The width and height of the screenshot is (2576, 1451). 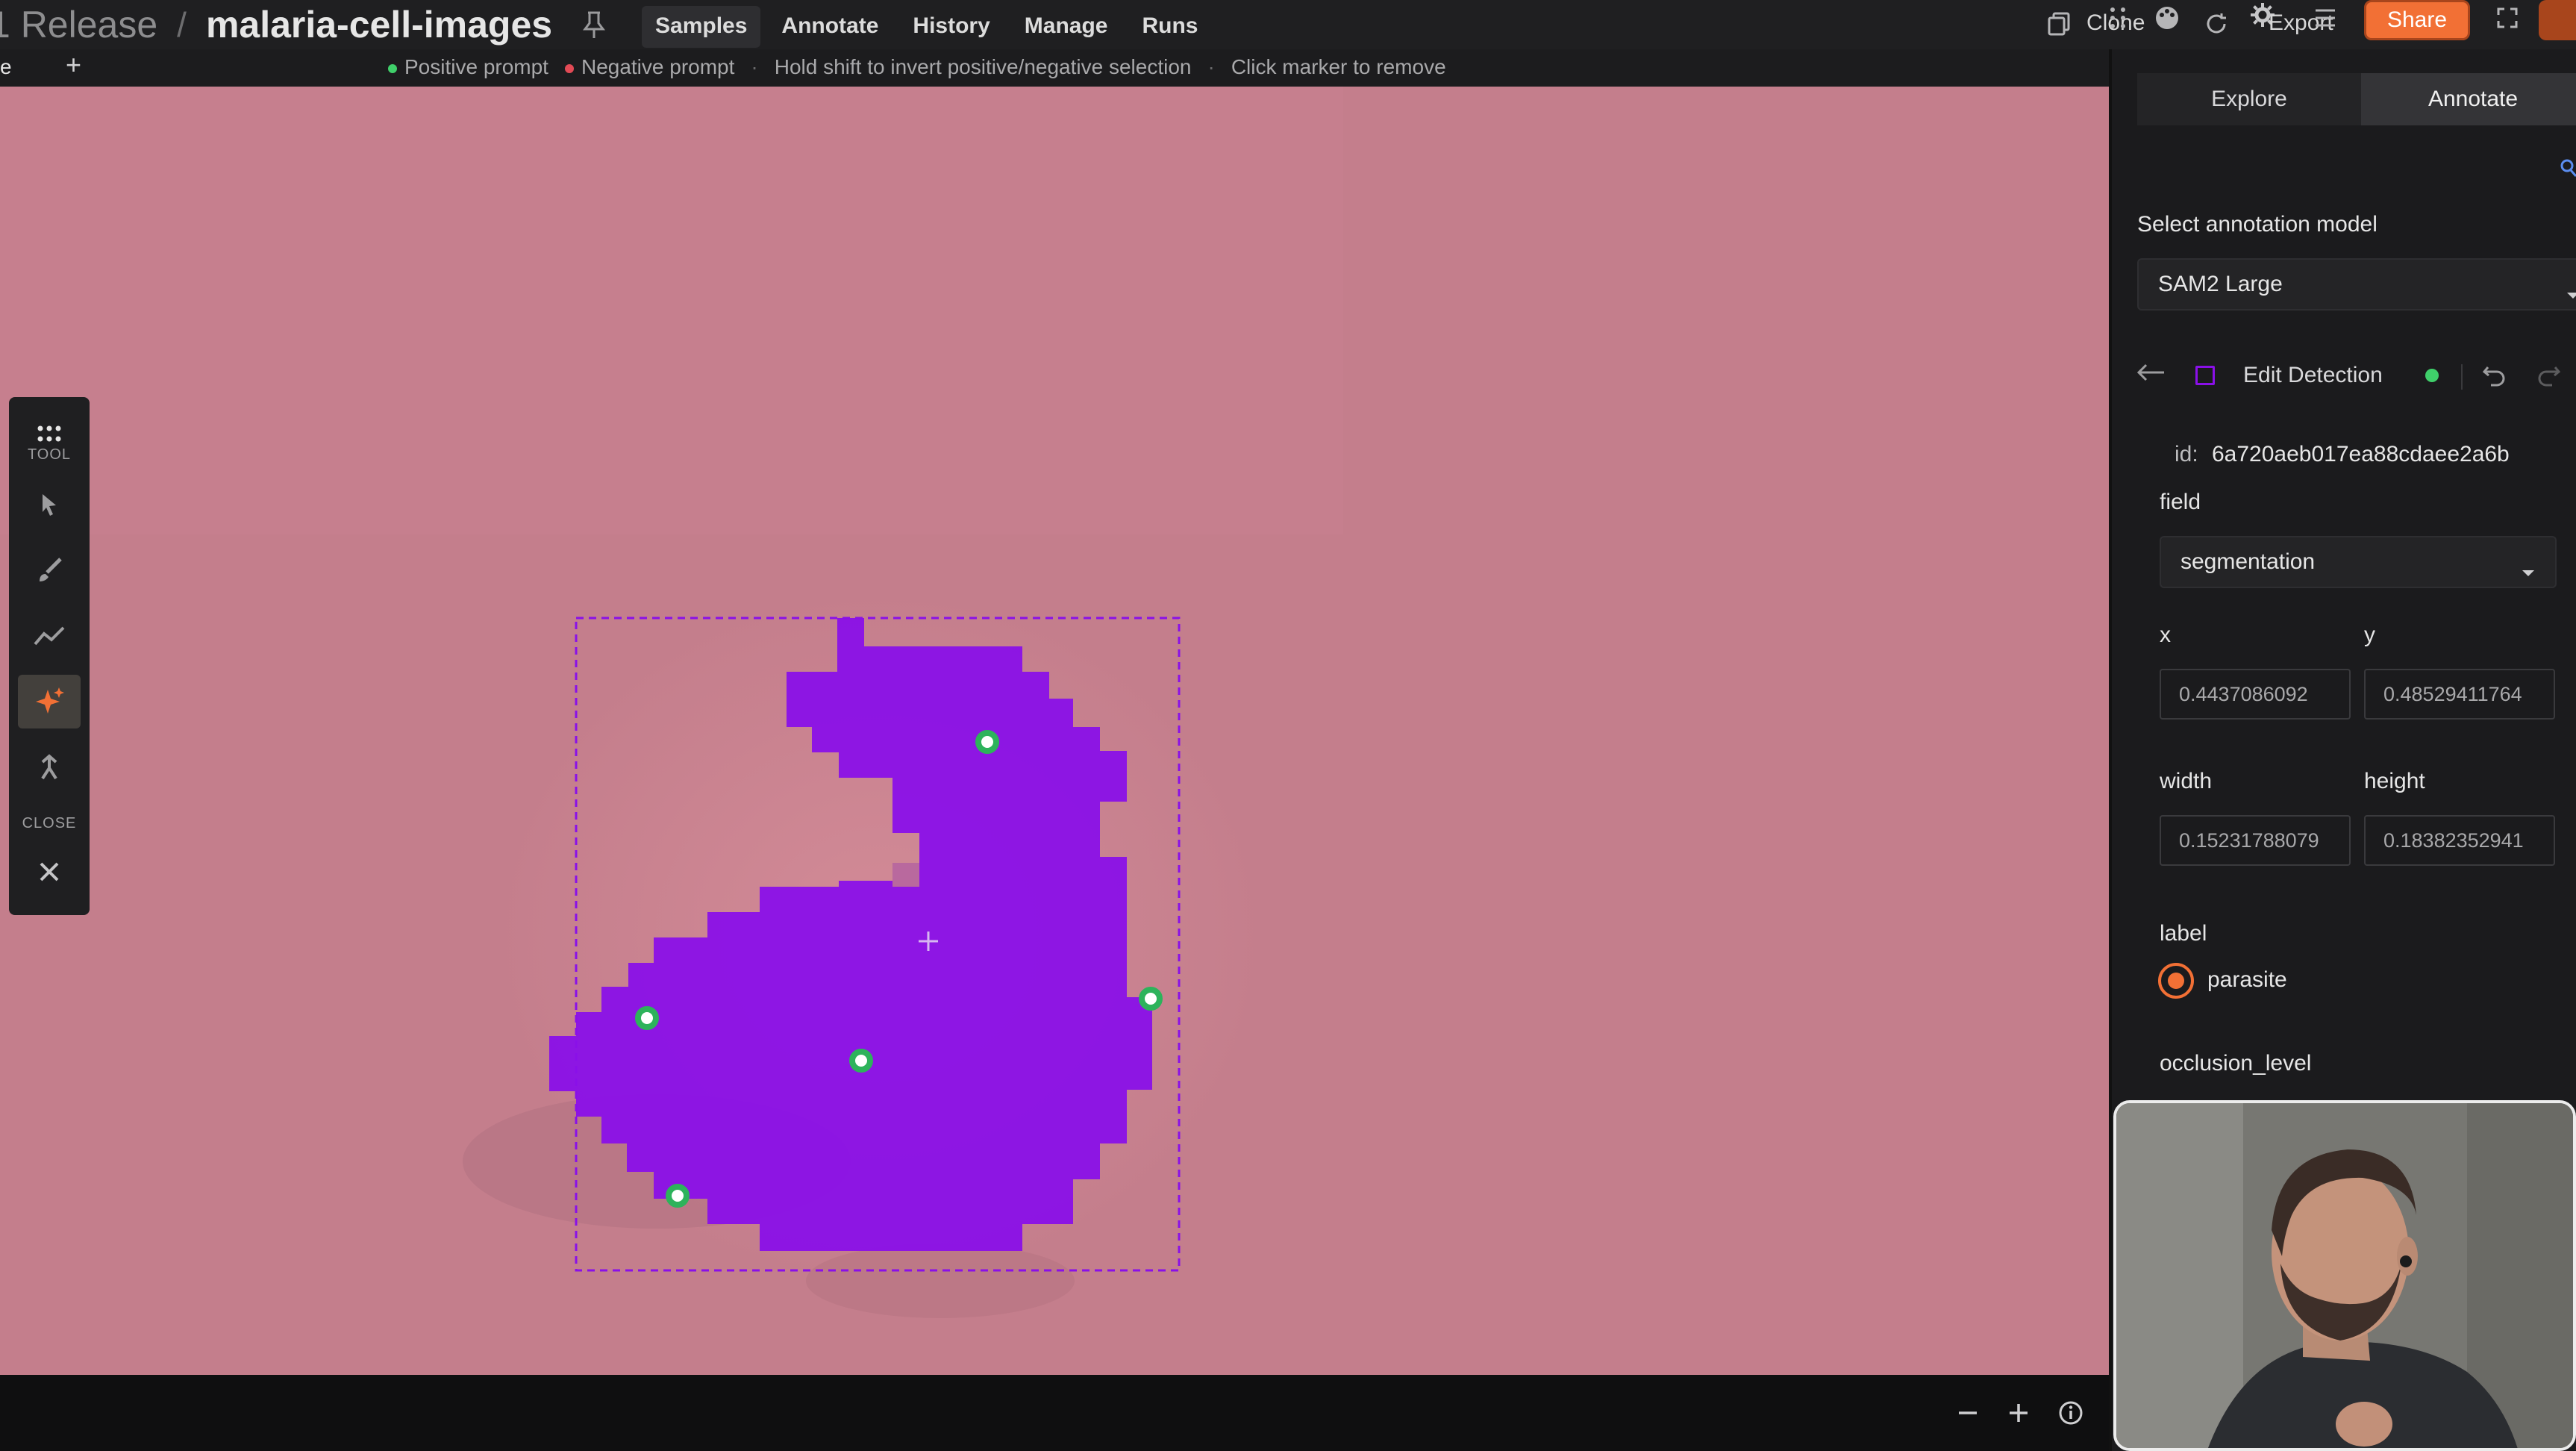 What do you see at coordinates (2247, 979) in the screenshot?
I see `label-value-parasite: parasite` at bounding box center [2247, 979].